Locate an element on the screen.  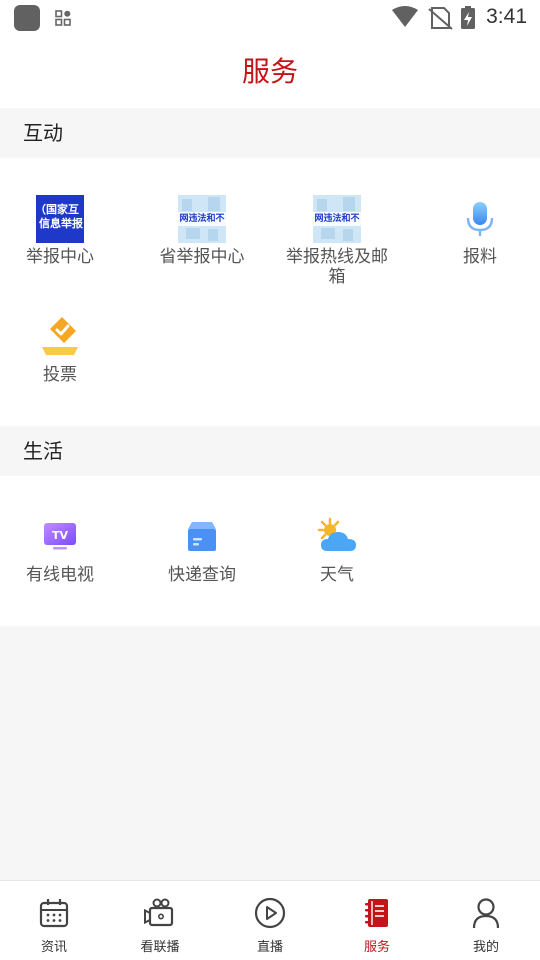
service-item-label: 天气 is located at coordinates (337, 575).